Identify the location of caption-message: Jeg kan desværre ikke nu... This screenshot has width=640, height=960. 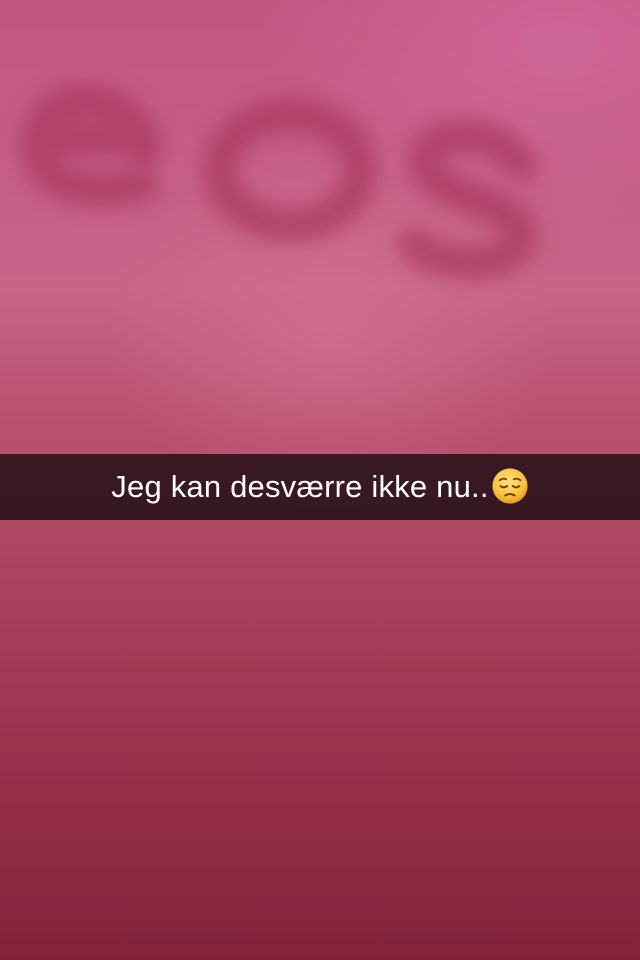
(300, 486).